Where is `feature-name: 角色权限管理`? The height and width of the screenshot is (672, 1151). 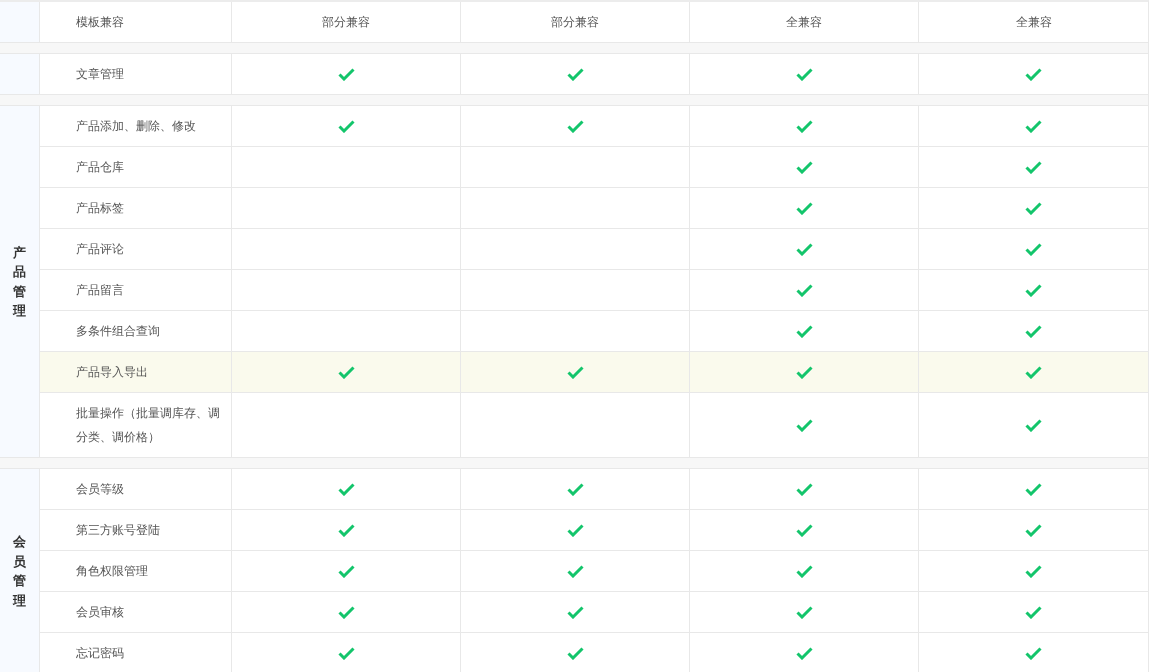 feature-name: 角色权限管理 is located at coordinates (112, 571).